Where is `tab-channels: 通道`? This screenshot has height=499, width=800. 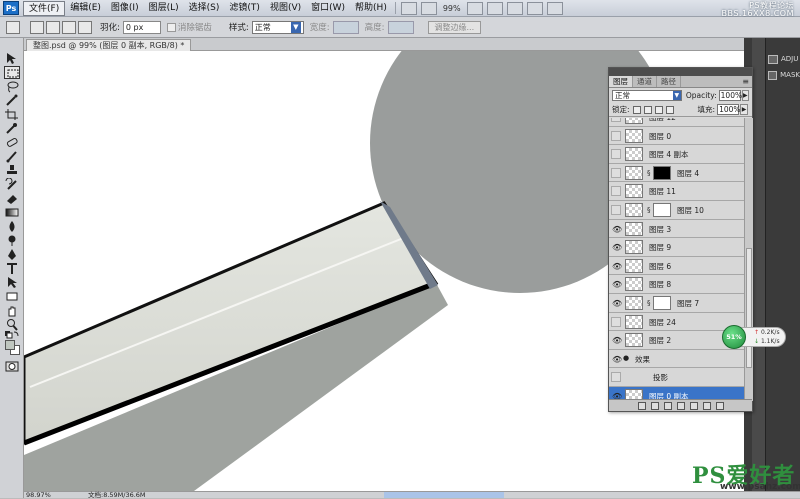 tab-channels: 通道 is located at coordinates (645, 81).